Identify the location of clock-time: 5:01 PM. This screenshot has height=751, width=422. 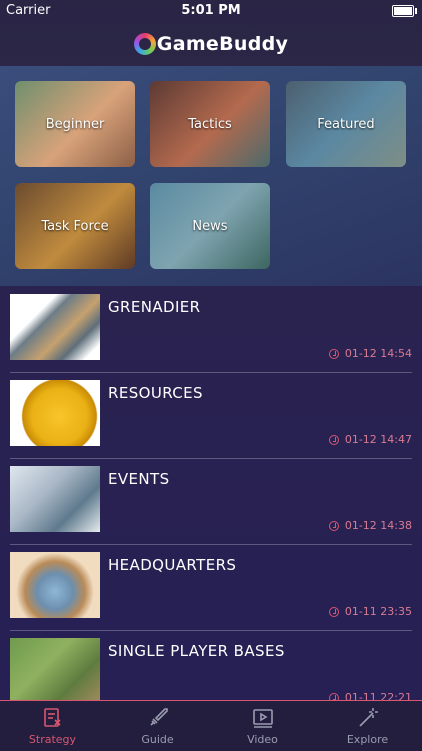
(211, 10).